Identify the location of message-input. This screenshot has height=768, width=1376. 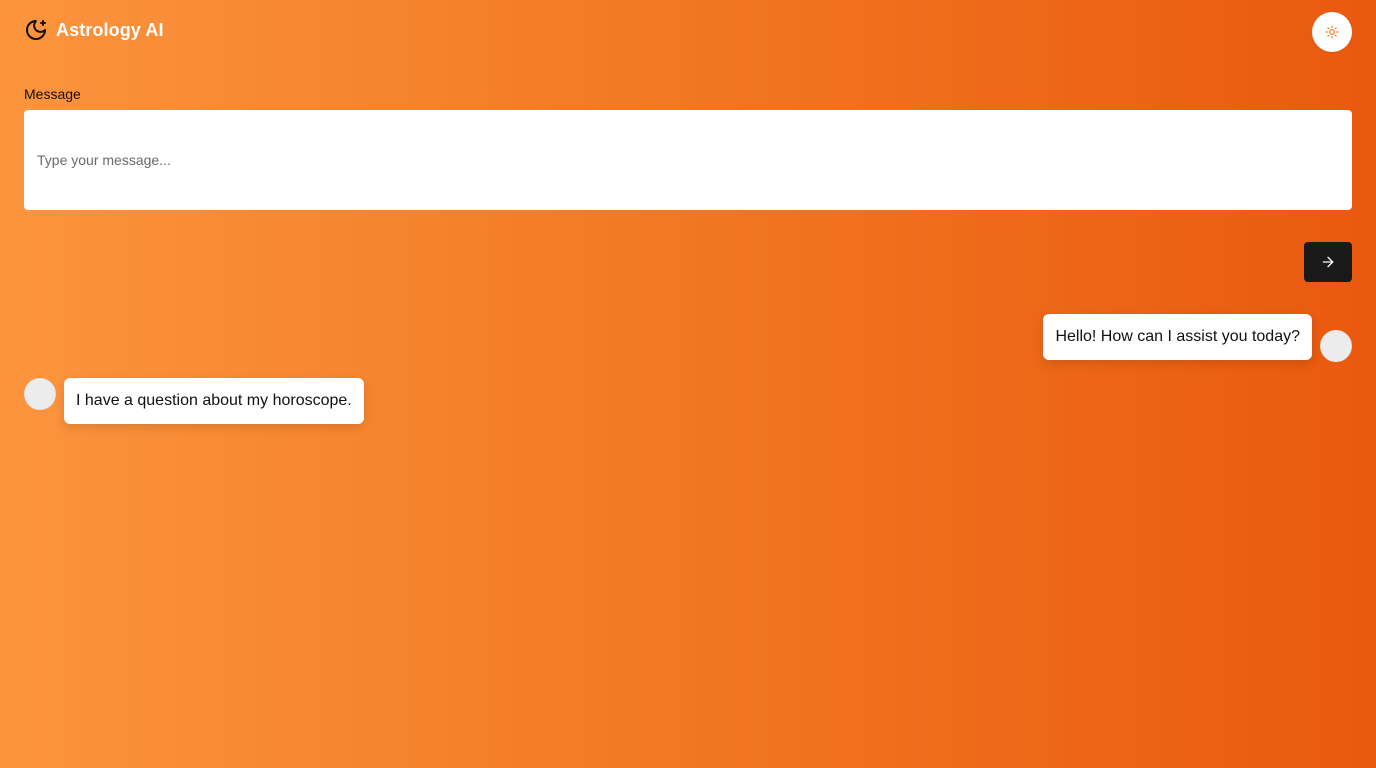
(688, 160).